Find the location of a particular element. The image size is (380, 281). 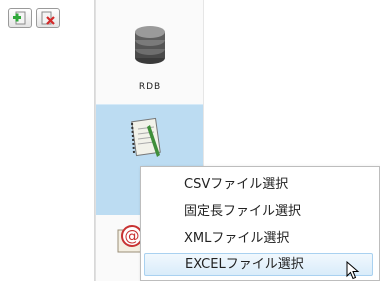

menu-item-xml: XMLファイル選択 is located at coordinates (258, 238).